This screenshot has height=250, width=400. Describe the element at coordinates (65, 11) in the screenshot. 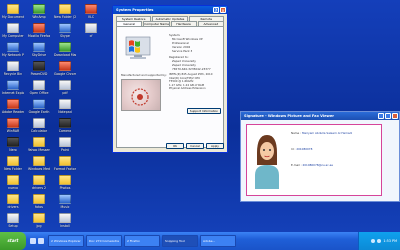

I see `desktop-icon: New Folder (2)` at that location.